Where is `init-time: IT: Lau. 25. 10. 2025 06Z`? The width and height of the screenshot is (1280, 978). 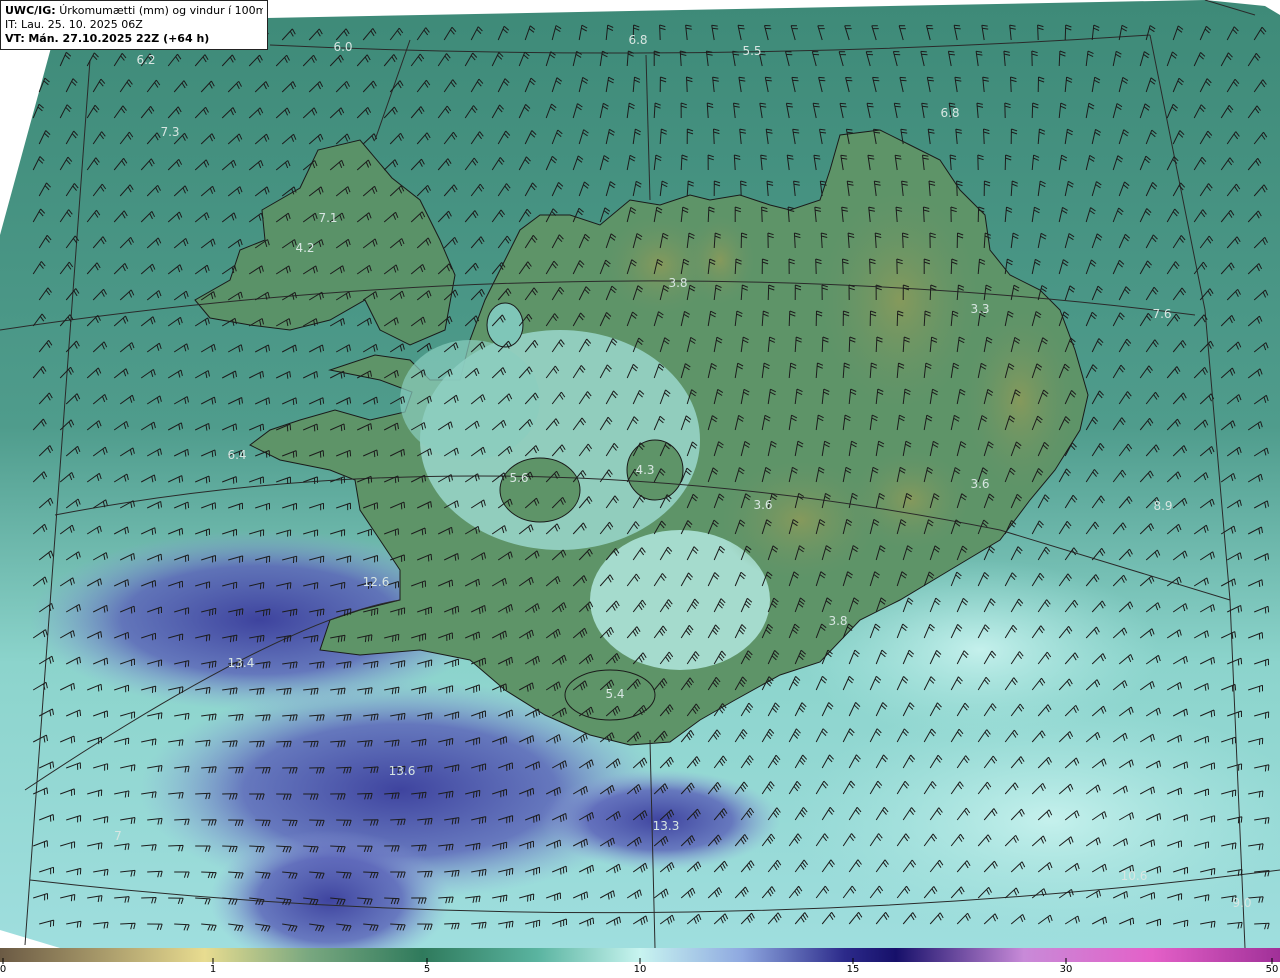
init-time: IT: Lau. 25. 10. 2025 06Z is located at coordinates (74, 24).